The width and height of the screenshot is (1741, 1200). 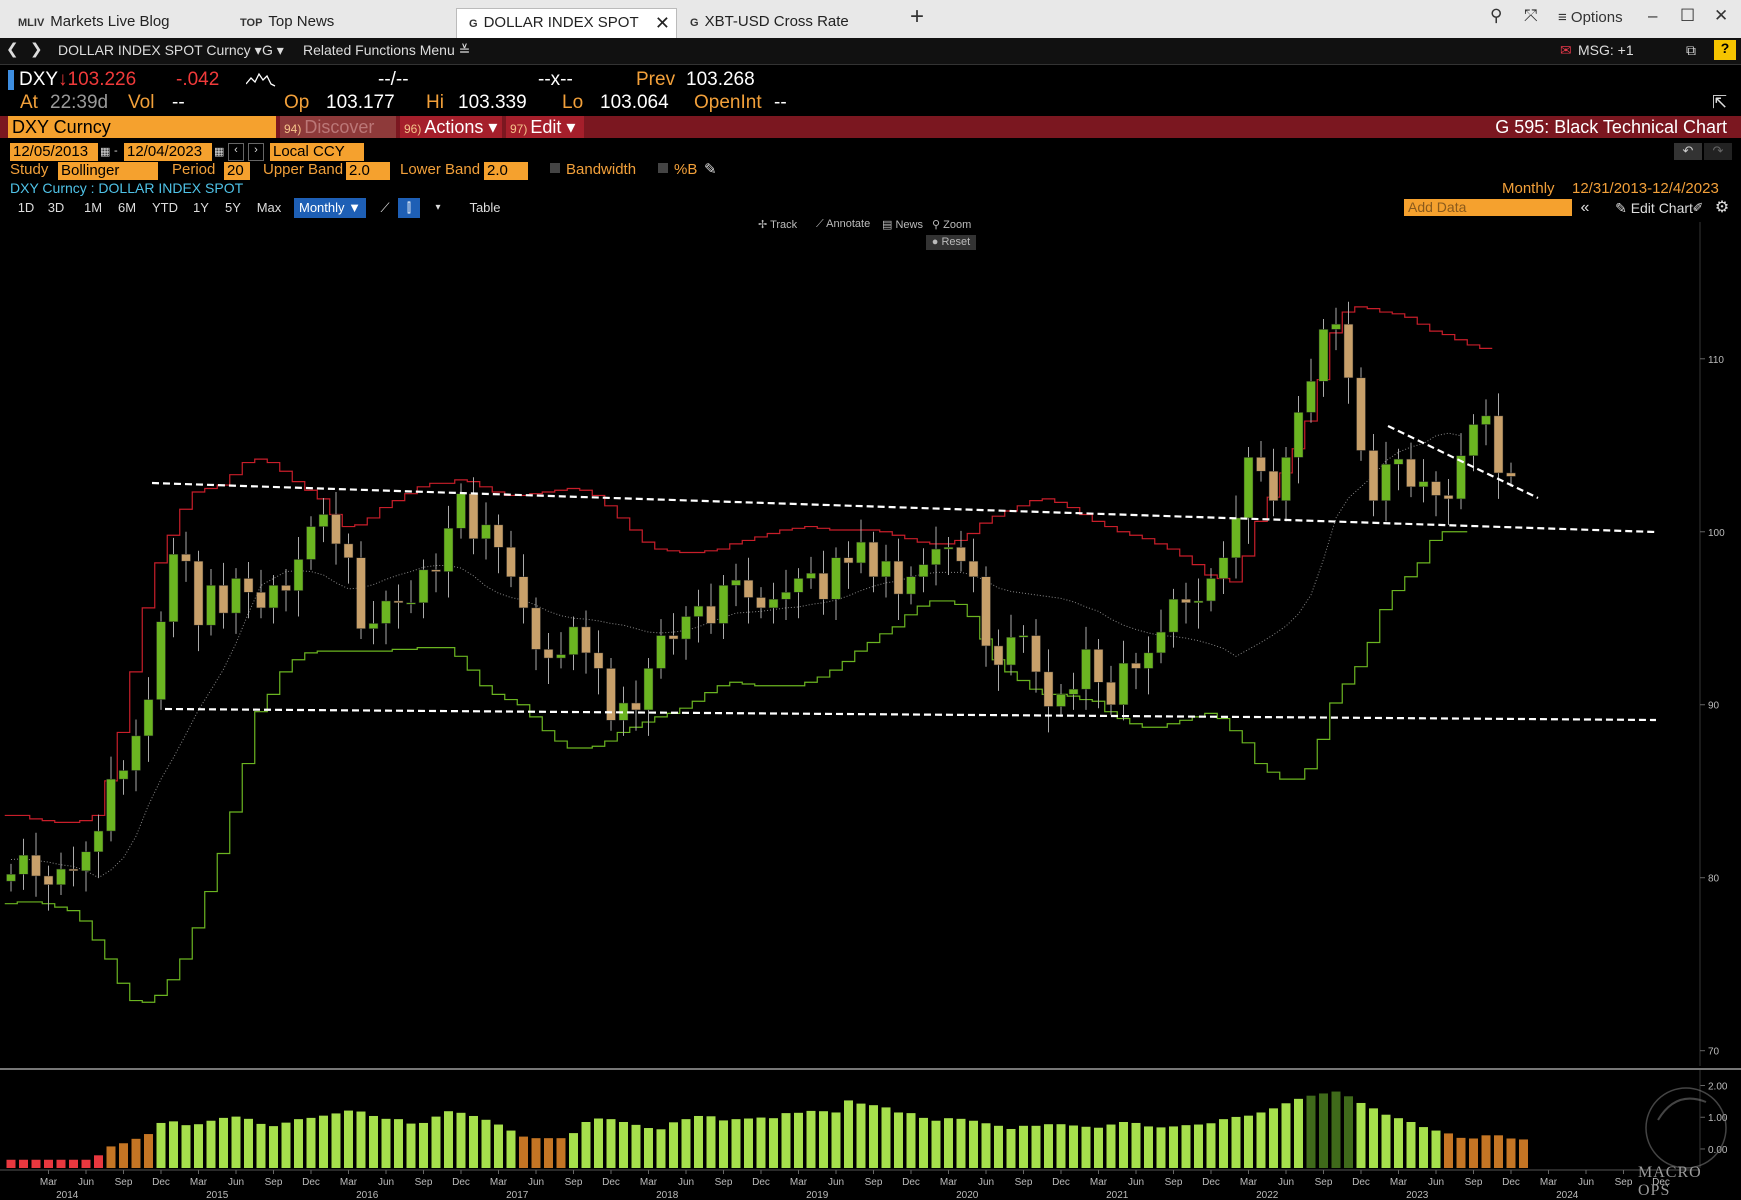 What do you see at coordinates (273, 50) in the screenshot?
I see `function-selector: G ▾` at bounding box center [273, 50].